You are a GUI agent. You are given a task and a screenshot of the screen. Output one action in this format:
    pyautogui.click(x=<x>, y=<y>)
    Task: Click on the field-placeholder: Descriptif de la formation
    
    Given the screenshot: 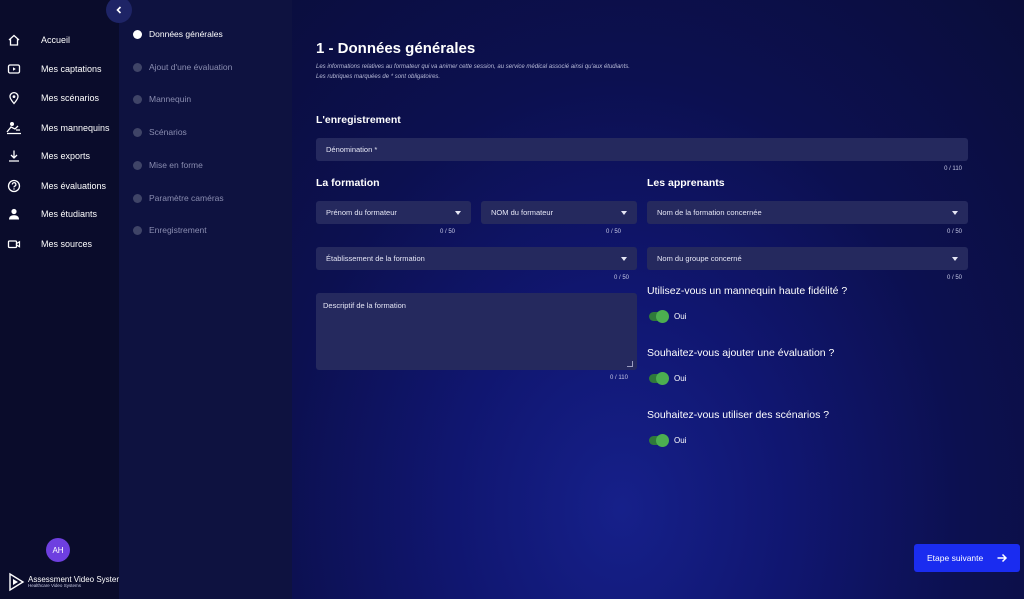 What is the action you would take?
    pyautogui.click(x=364, y=305)
    